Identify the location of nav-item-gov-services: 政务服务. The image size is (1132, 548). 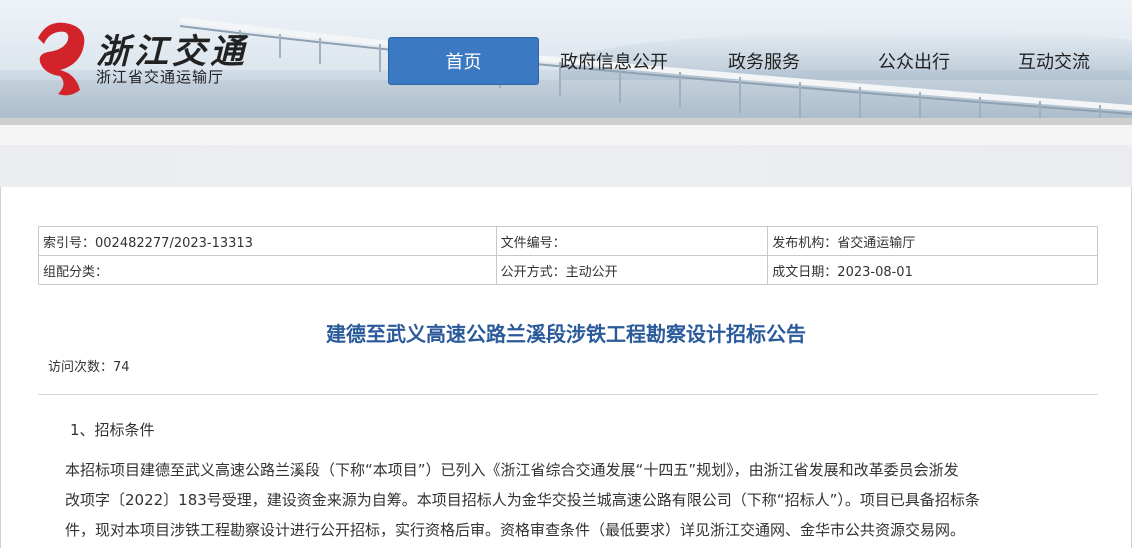
(764, 61).